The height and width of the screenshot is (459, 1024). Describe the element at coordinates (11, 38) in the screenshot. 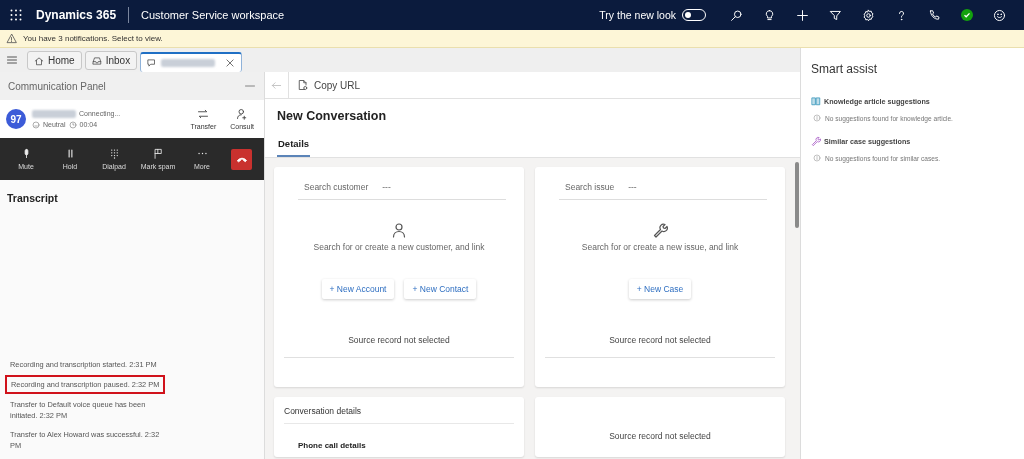

I see `warning-icon` at that location.